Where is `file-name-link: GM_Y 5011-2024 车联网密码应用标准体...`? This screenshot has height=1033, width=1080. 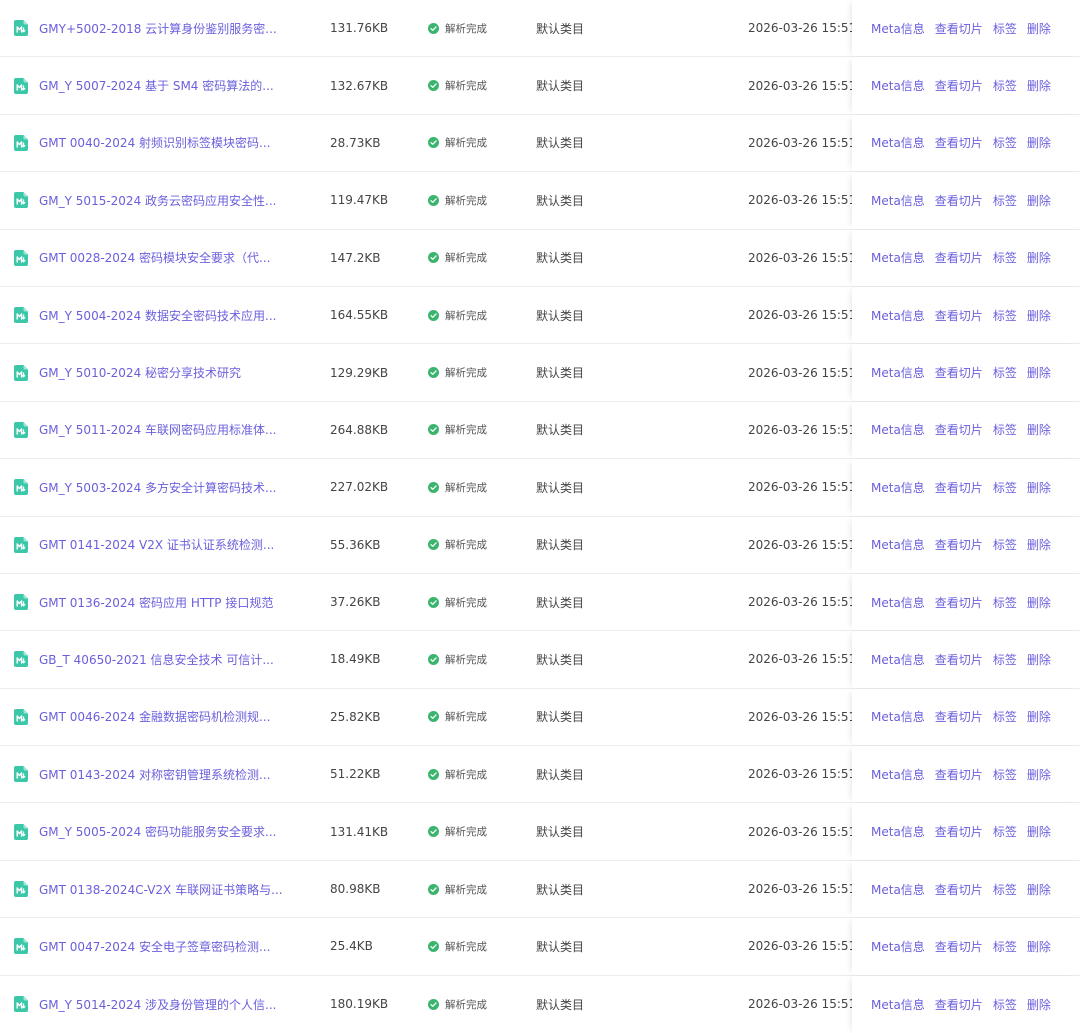
file-name-link: GM_Y 5011-2024 车联网密码应用标准体... is located at coordinates (157, 429).